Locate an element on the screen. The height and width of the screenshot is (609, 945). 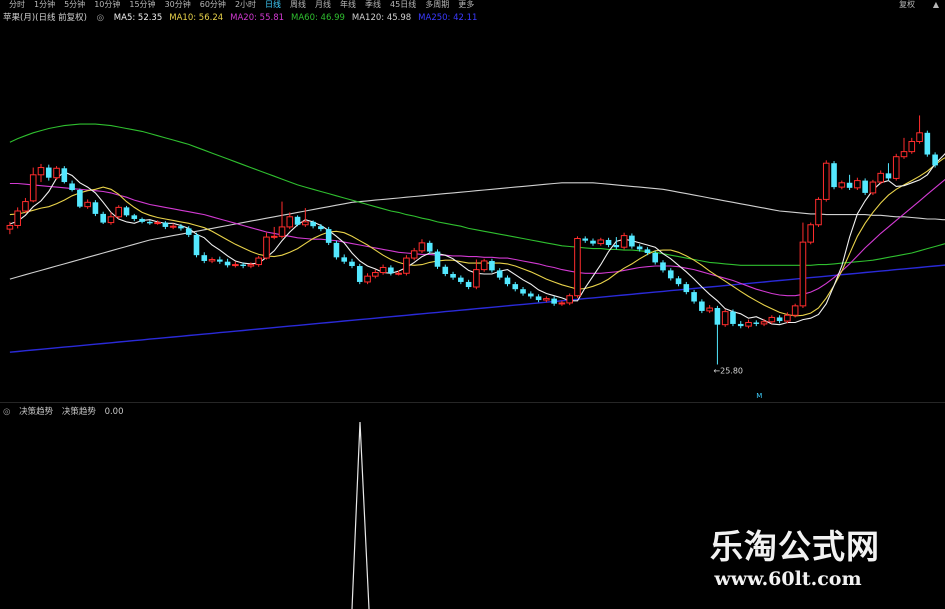
watermark: 乐淘公式网 www.60lt.com is located at coordinates (795, 560).